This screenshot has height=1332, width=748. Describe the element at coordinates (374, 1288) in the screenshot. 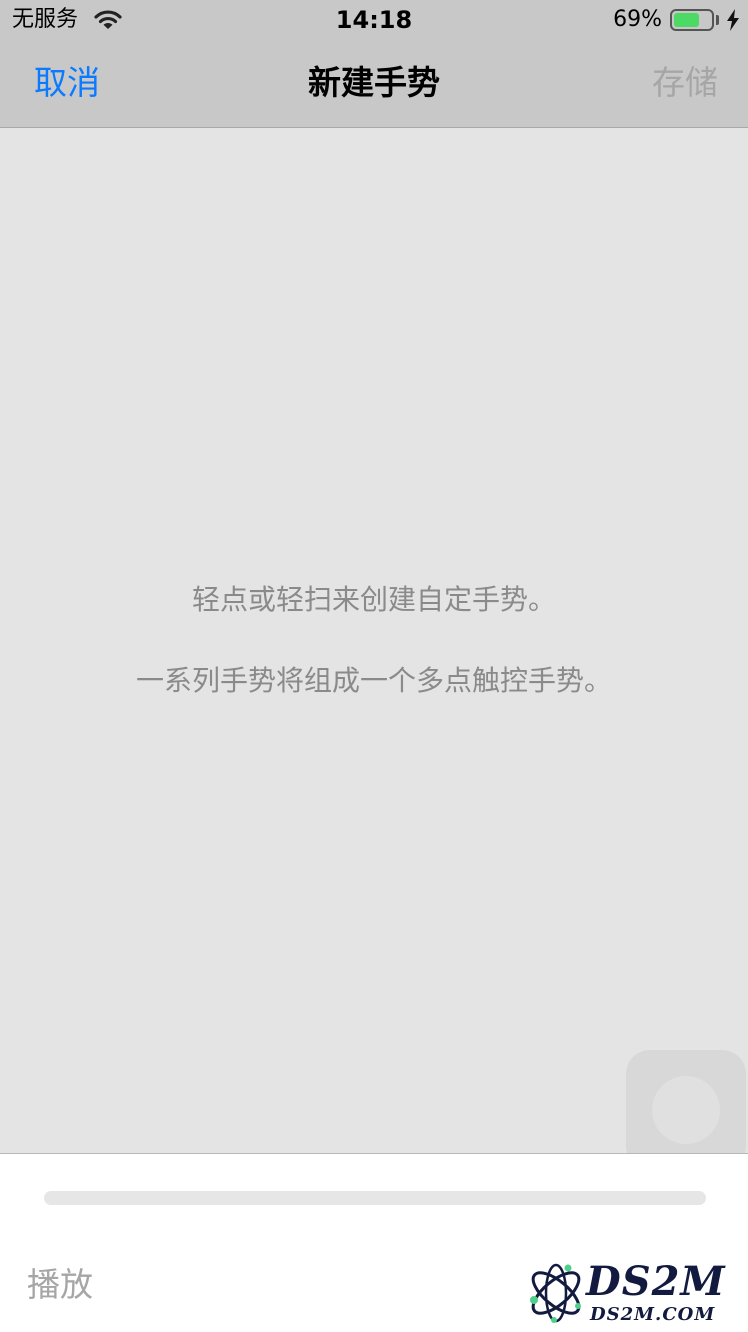

I see `bottom-toolbar: 播放 DS2M DS2M.COM` at that location.